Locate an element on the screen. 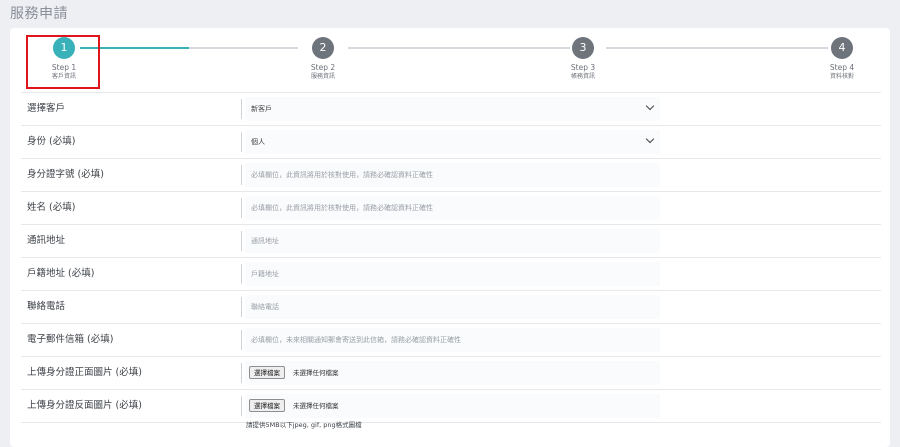 This screenshot has height=447, width=900. step-2-subtitle: 服務資訊 is located at coordinates (322, 76).